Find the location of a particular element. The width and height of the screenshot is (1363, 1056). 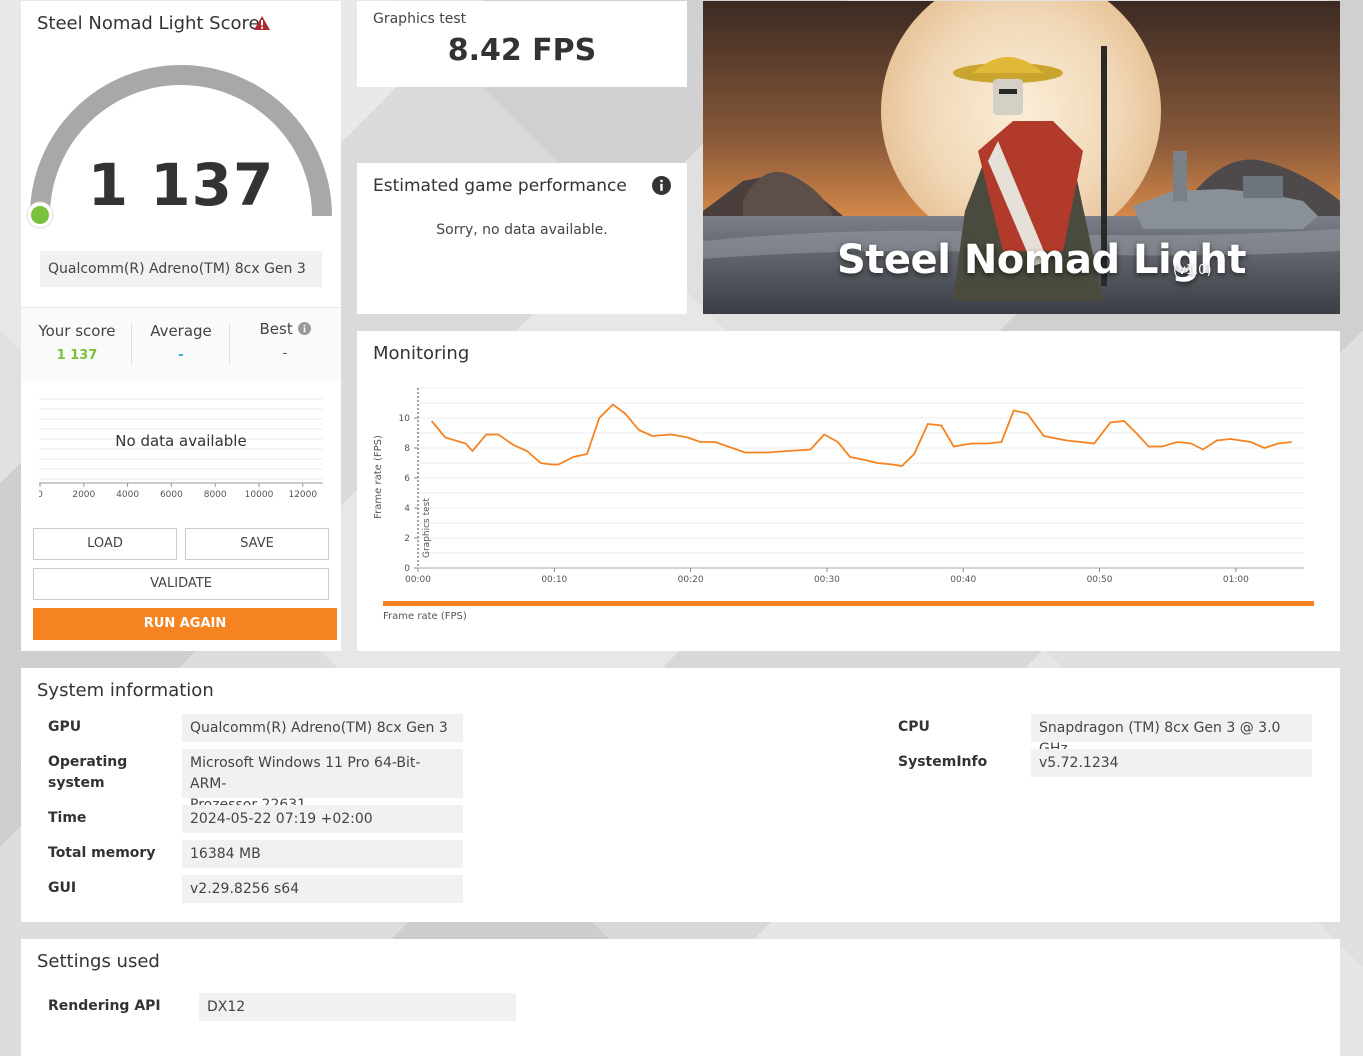

time-label: Time is located at coordinates (67, 818).